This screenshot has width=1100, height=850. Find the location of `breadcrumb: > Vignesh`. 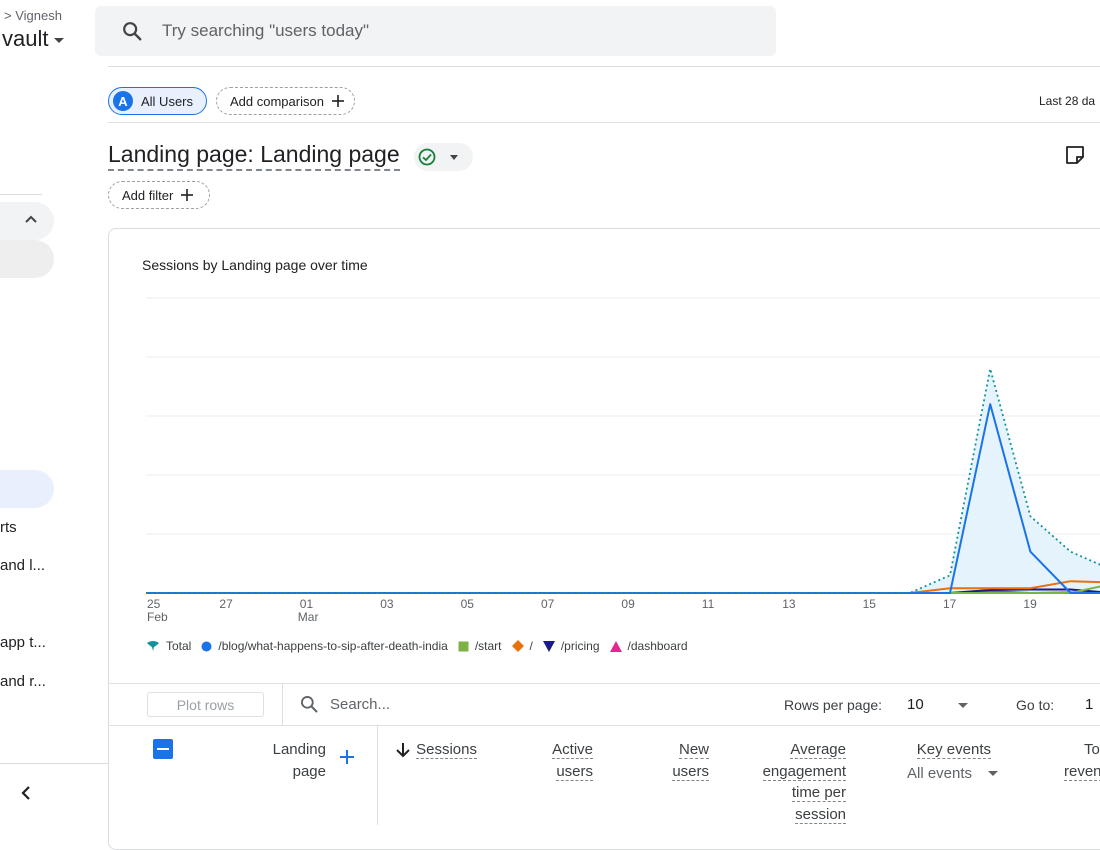

breadcrumb: > Vignesh is located at coordinates (33, 15).